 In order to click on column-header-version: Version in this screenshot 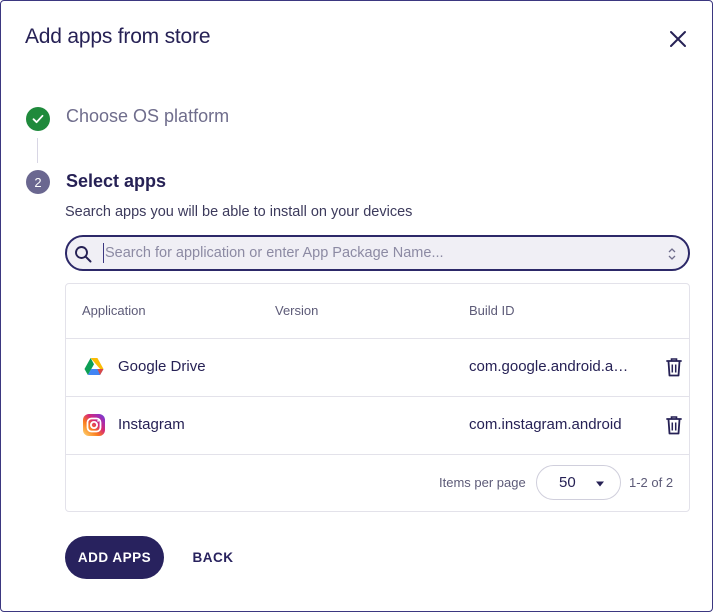, I will do `click(297, 310)`.